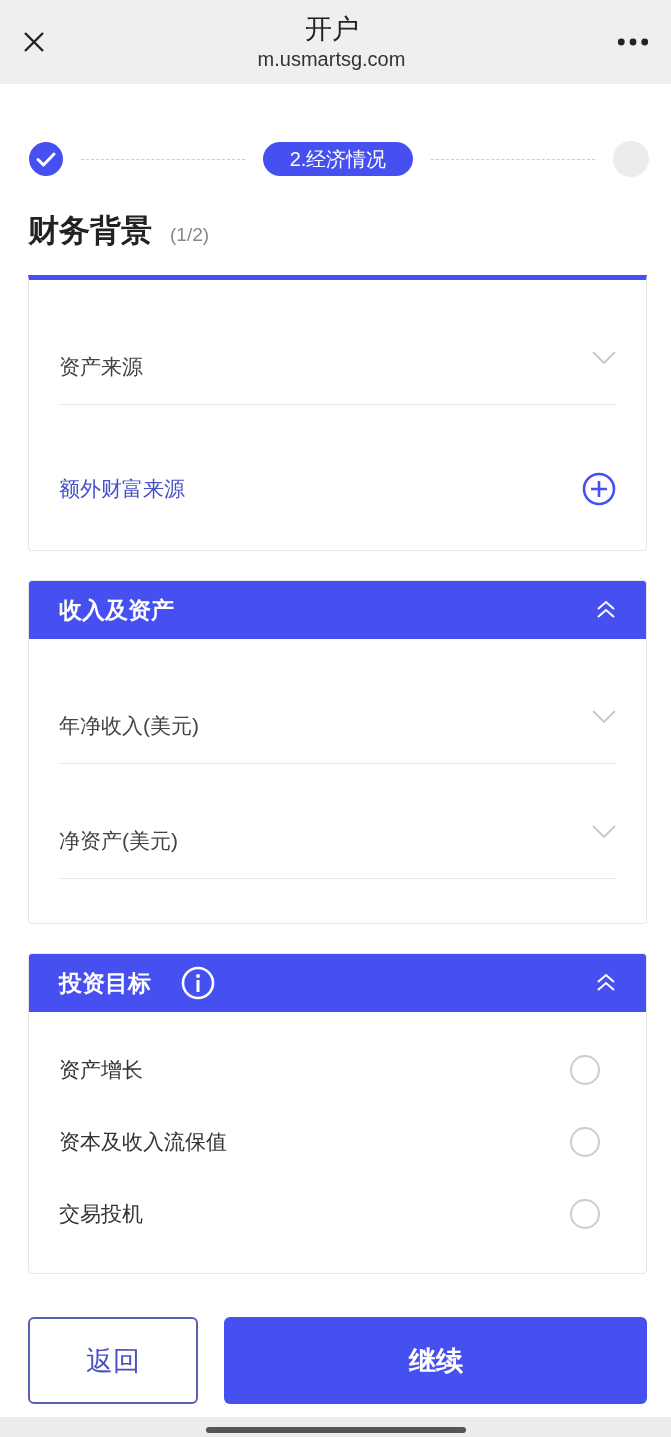 The height and width of the screenshot is (1437, 671). What do you see at coordinates (338, 159) in the screenshot?
I see `step-label: 2.经济情况` at bounding box center [338, 159].